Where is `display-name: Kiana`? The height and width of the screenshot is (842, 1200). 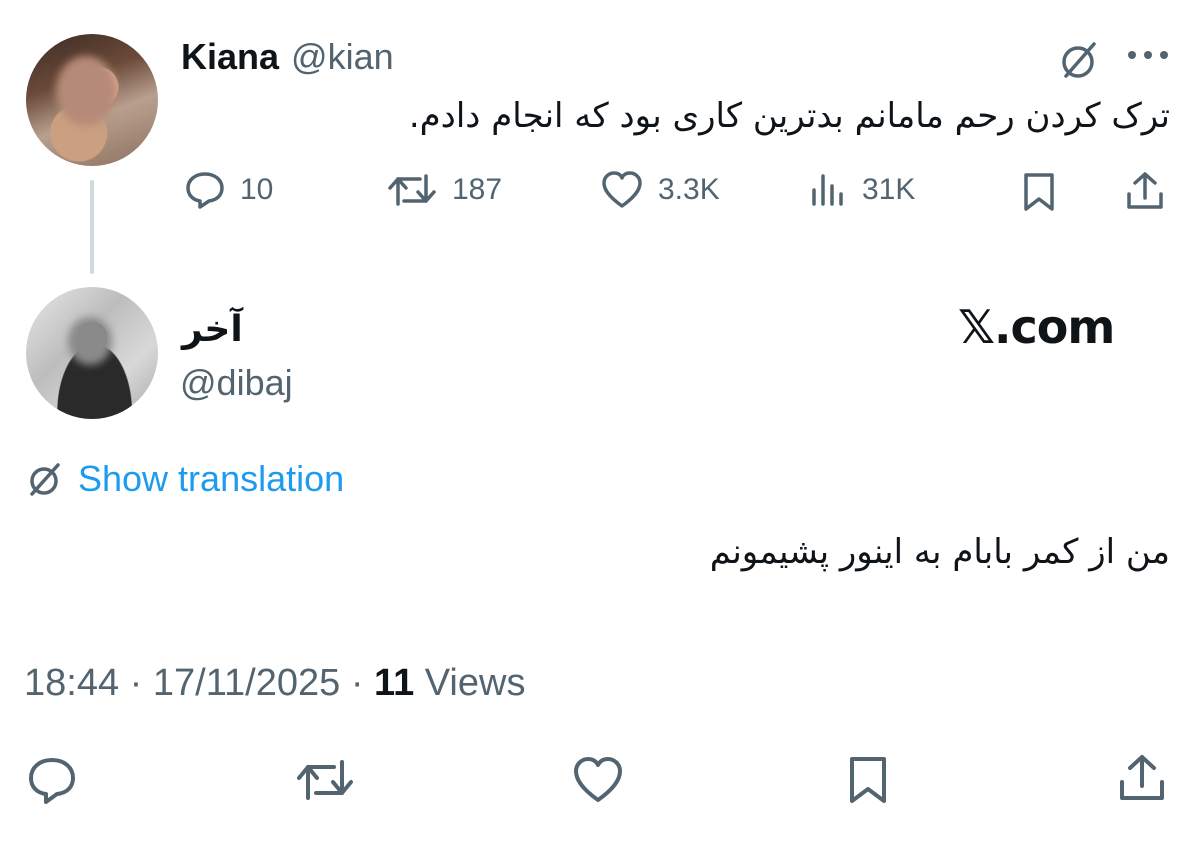 display-name: Kiana is located at coordinates (230, 57).